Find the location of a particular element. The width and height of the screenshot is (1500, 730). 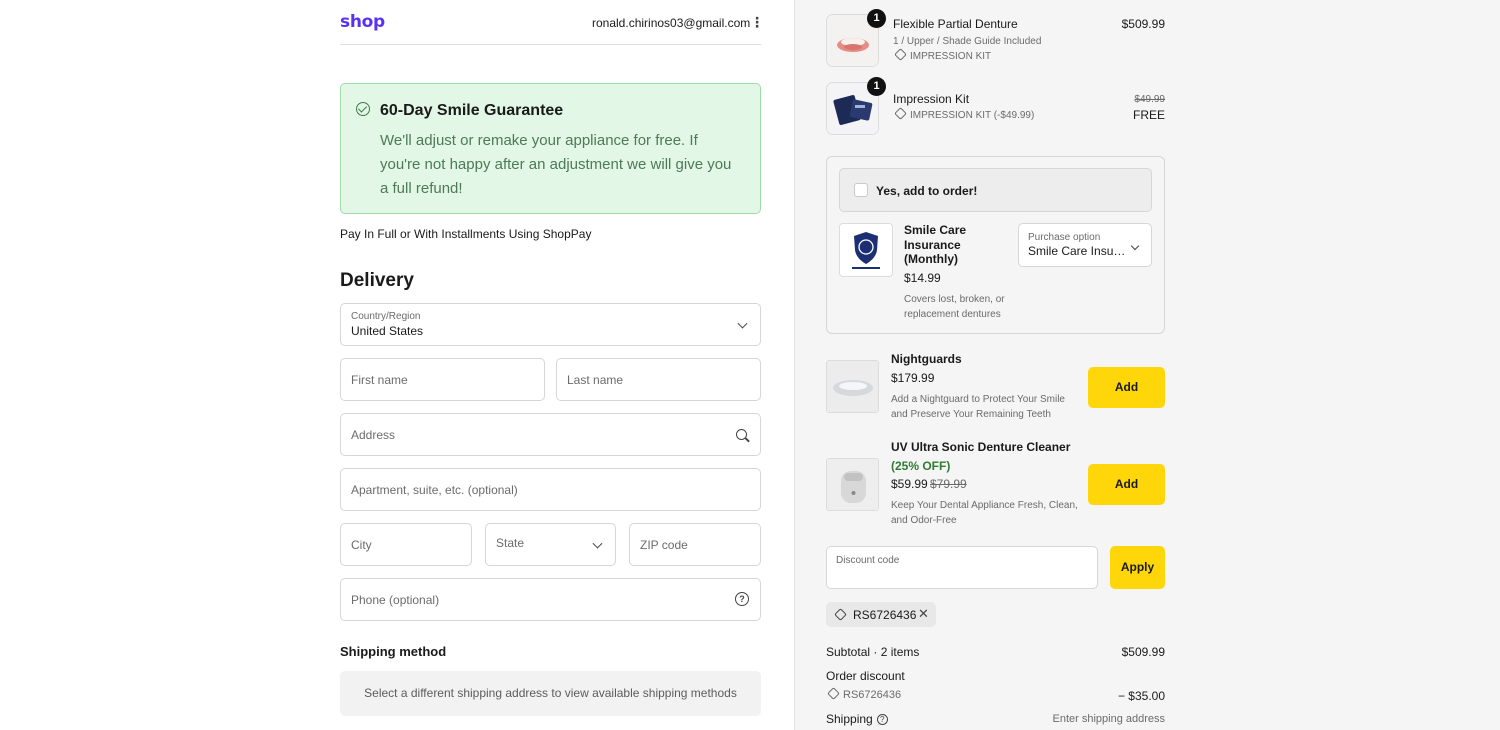

guarantee-title: 60-Day Smile Guarantee is located at coordinates (472, 110).